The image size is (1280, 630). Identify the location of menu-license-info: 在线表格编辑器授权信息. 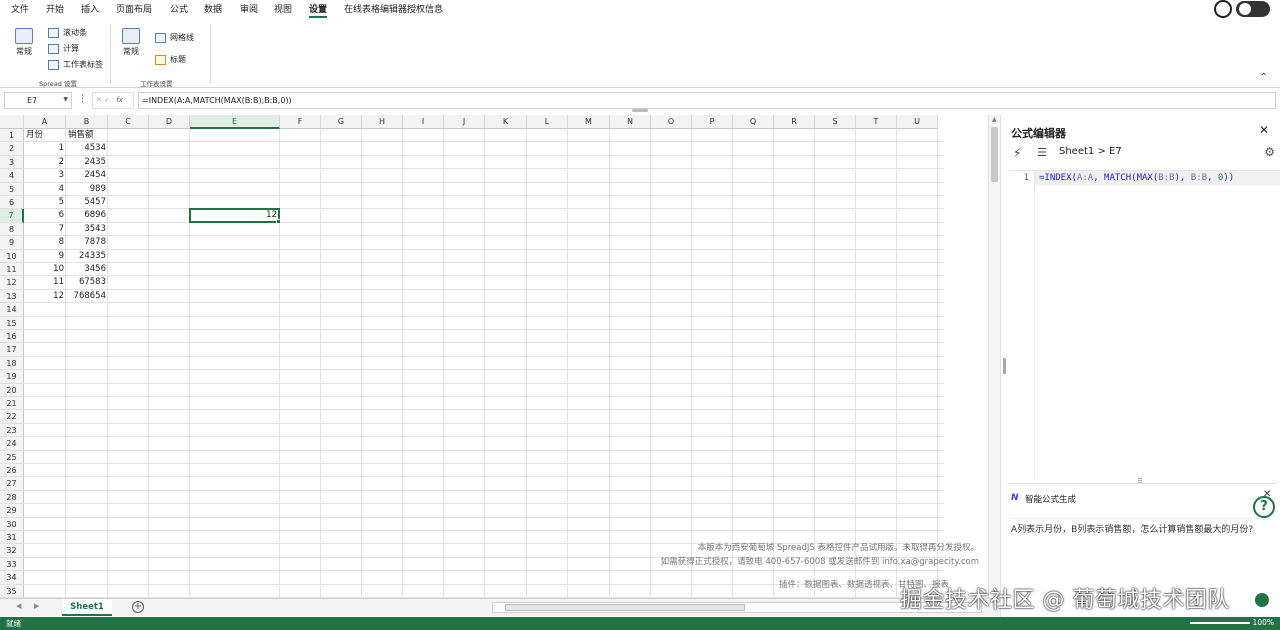
(393, 8).